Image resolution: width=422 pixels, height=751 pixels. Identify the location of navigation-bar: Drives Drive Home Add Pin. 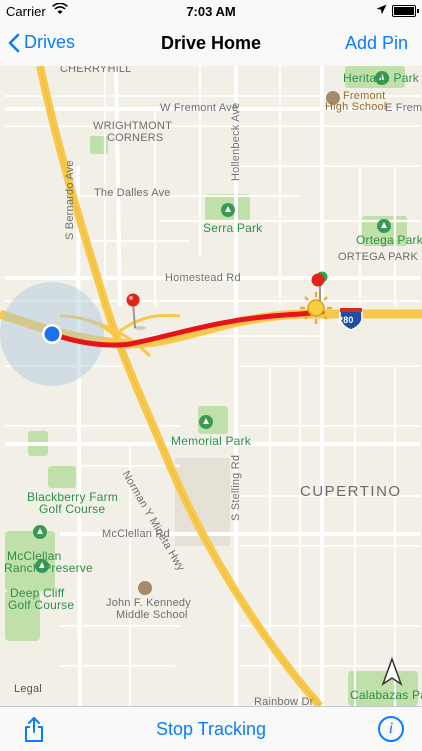
(211, 44).